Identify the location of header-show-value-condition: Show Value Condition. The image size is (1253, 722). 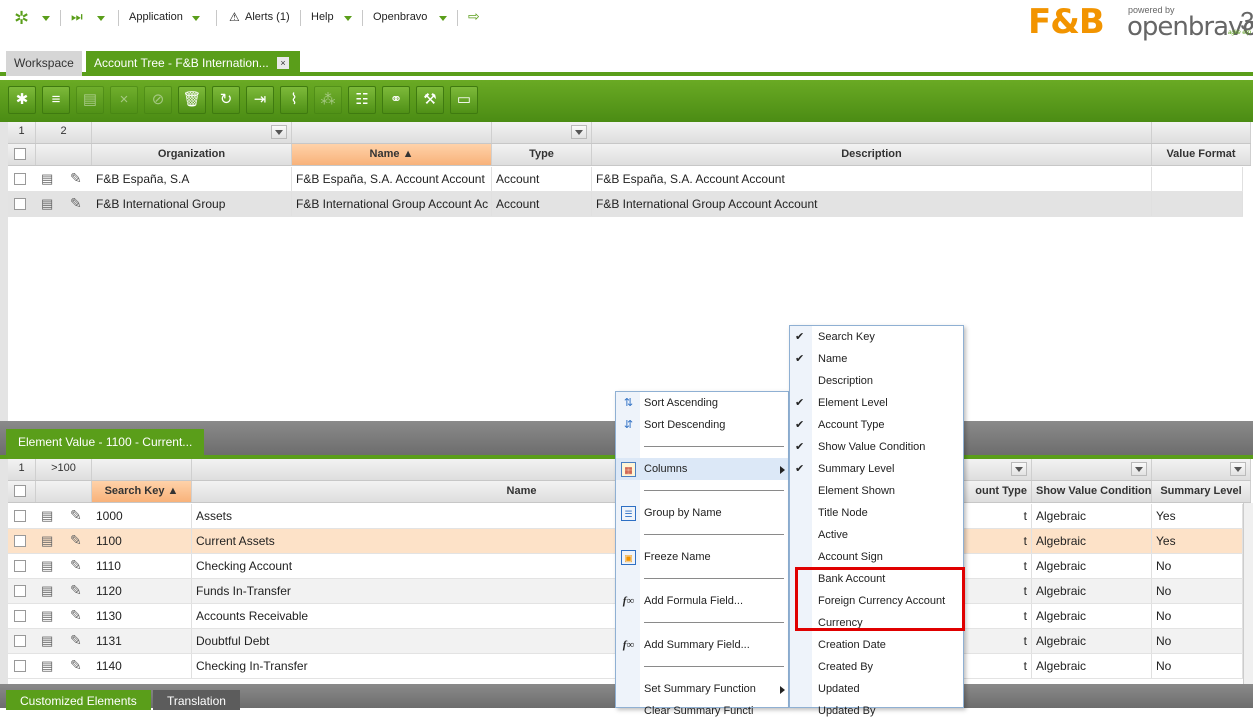
(1092, 491).